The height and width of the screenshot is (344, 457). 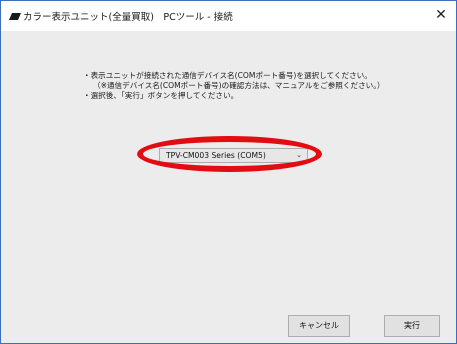 I want to click on run-button: 実行, so click(x=412, y=326).